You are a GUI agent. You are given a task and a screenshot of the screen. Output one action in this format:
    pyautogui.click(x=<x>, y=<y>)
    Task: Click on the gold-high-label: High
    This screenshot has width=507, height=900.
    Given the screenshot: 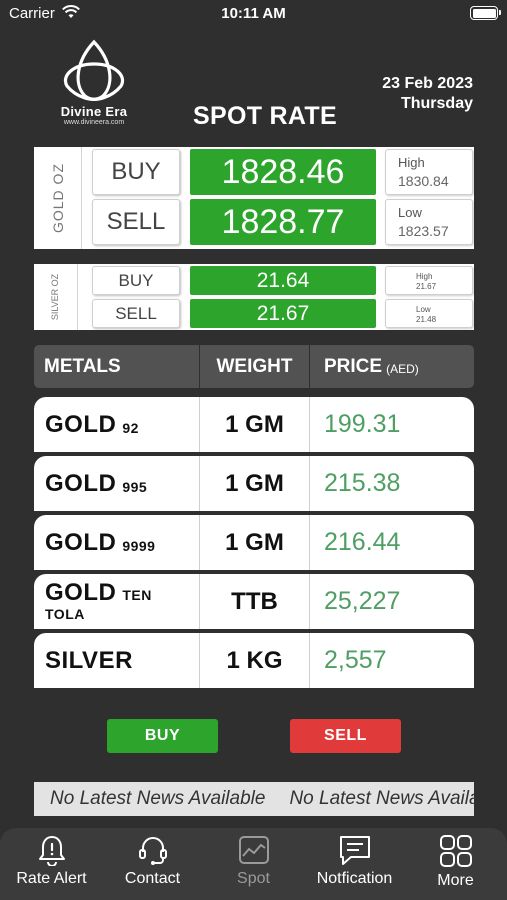 What is the action you would take?
    pyautogui.click(x=411, y=162)
    